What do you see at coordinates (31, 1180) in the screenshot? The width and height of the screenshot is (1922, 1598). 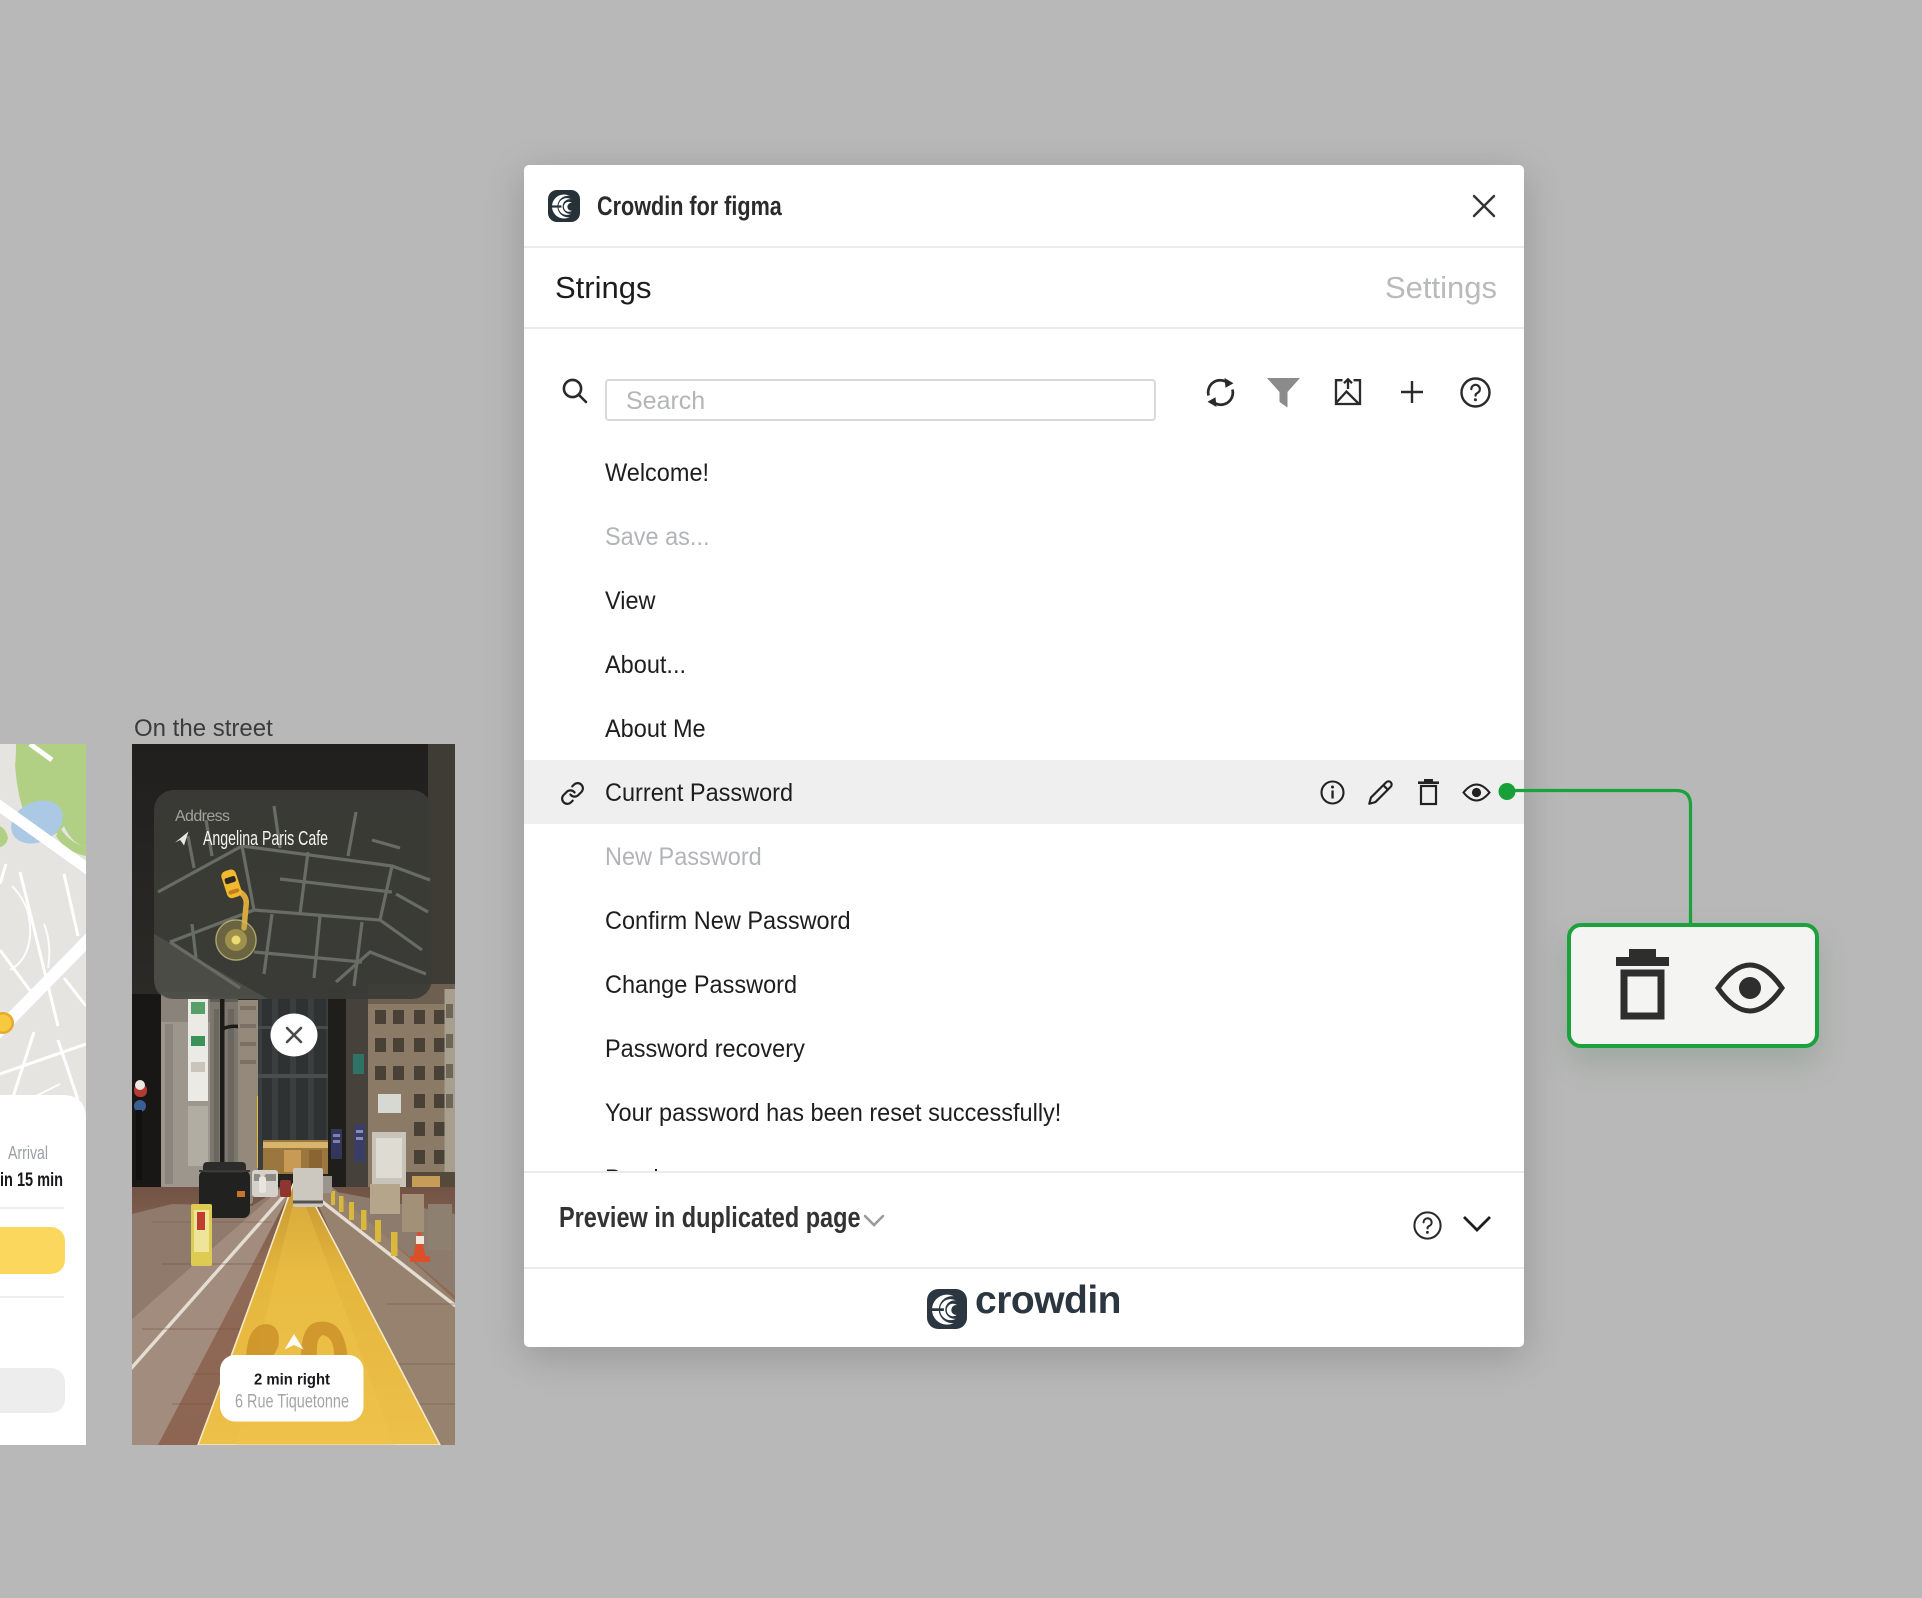 I see `svg-text: in 15 min` at bounding box center [31, 1180].